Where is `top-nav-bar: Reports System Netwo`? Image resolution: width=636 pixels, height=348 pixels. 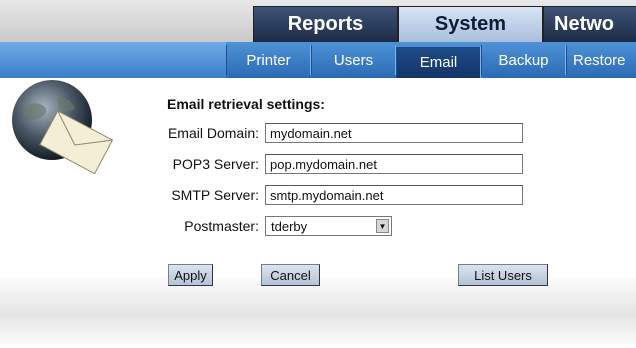 top-nav-bar: Reports System Netwo is located at coordinates (318, 21).